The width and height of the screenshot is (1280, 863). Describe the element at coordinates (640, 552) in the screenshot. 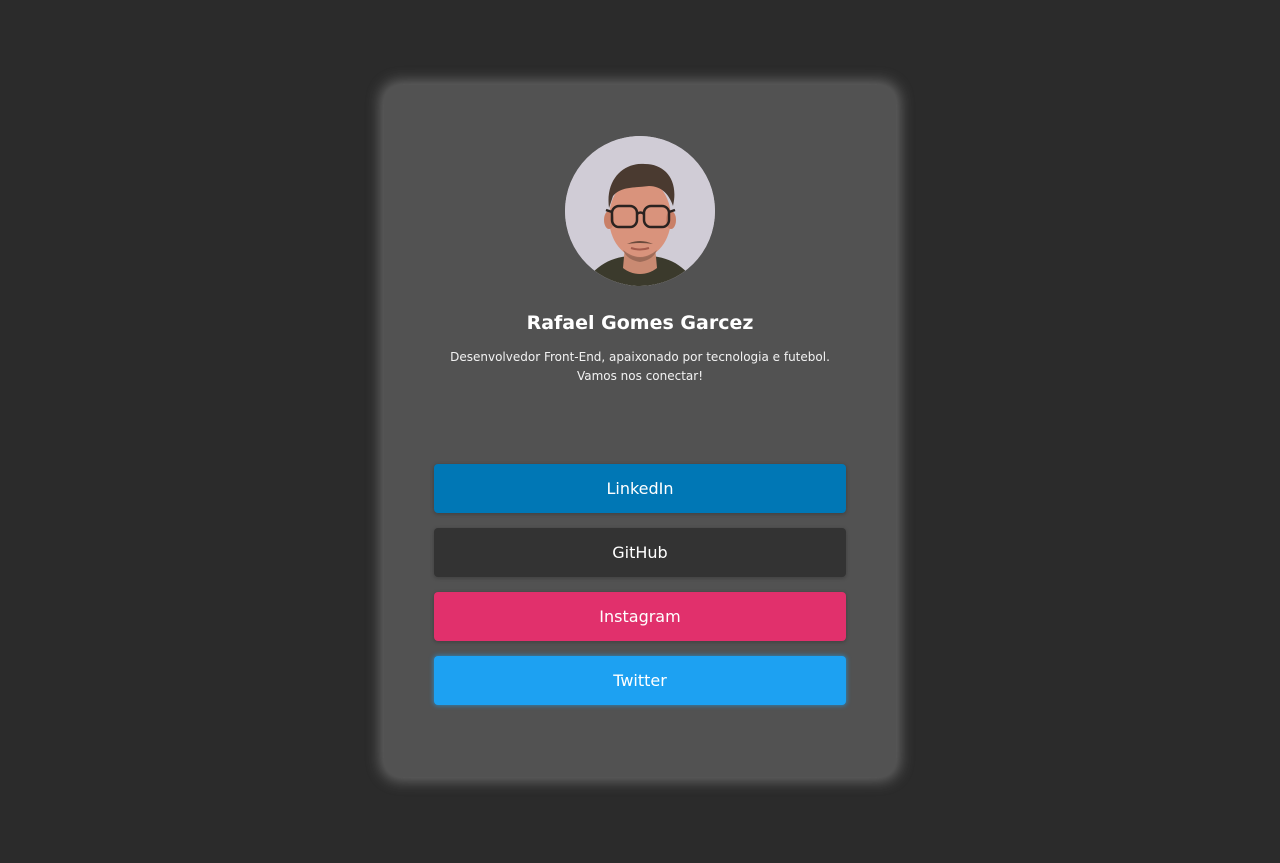

I see `github-button: GitHub` at that location.